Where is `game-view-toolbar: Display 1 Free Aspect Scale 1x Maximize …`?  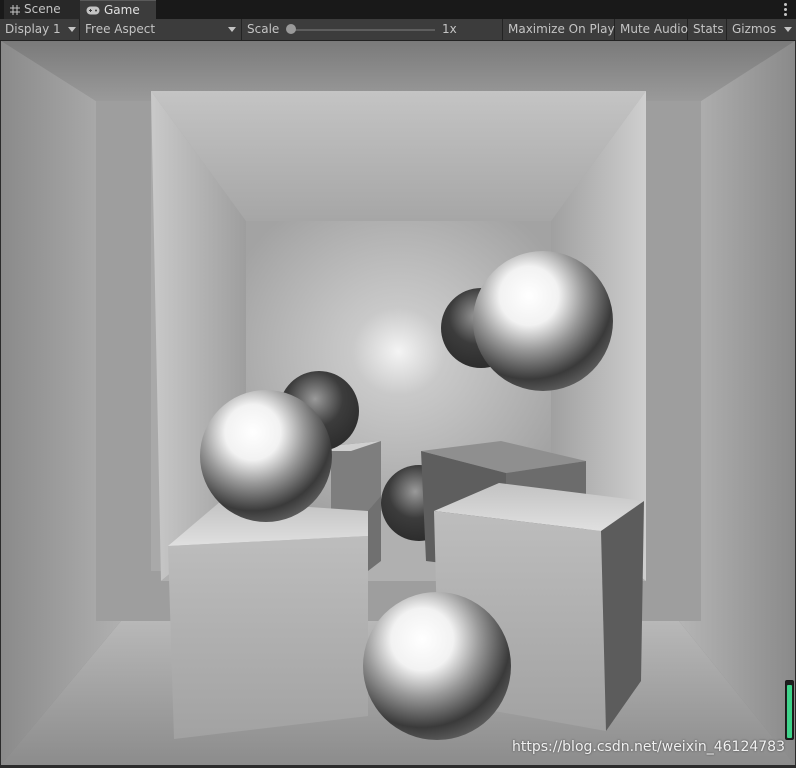
game-view-toolbar: Display 1 Free Aspect Scale 1x Maximize … is located at coordinates (398, 30).